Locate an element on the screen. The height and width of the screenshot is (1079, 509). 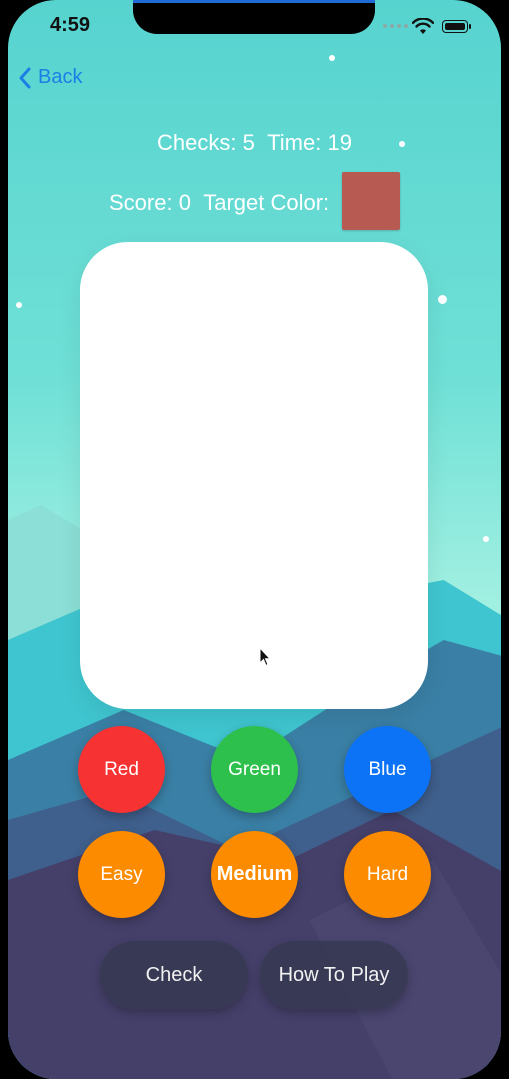
checks-label: Checks: is located at coordinates (197, 142).